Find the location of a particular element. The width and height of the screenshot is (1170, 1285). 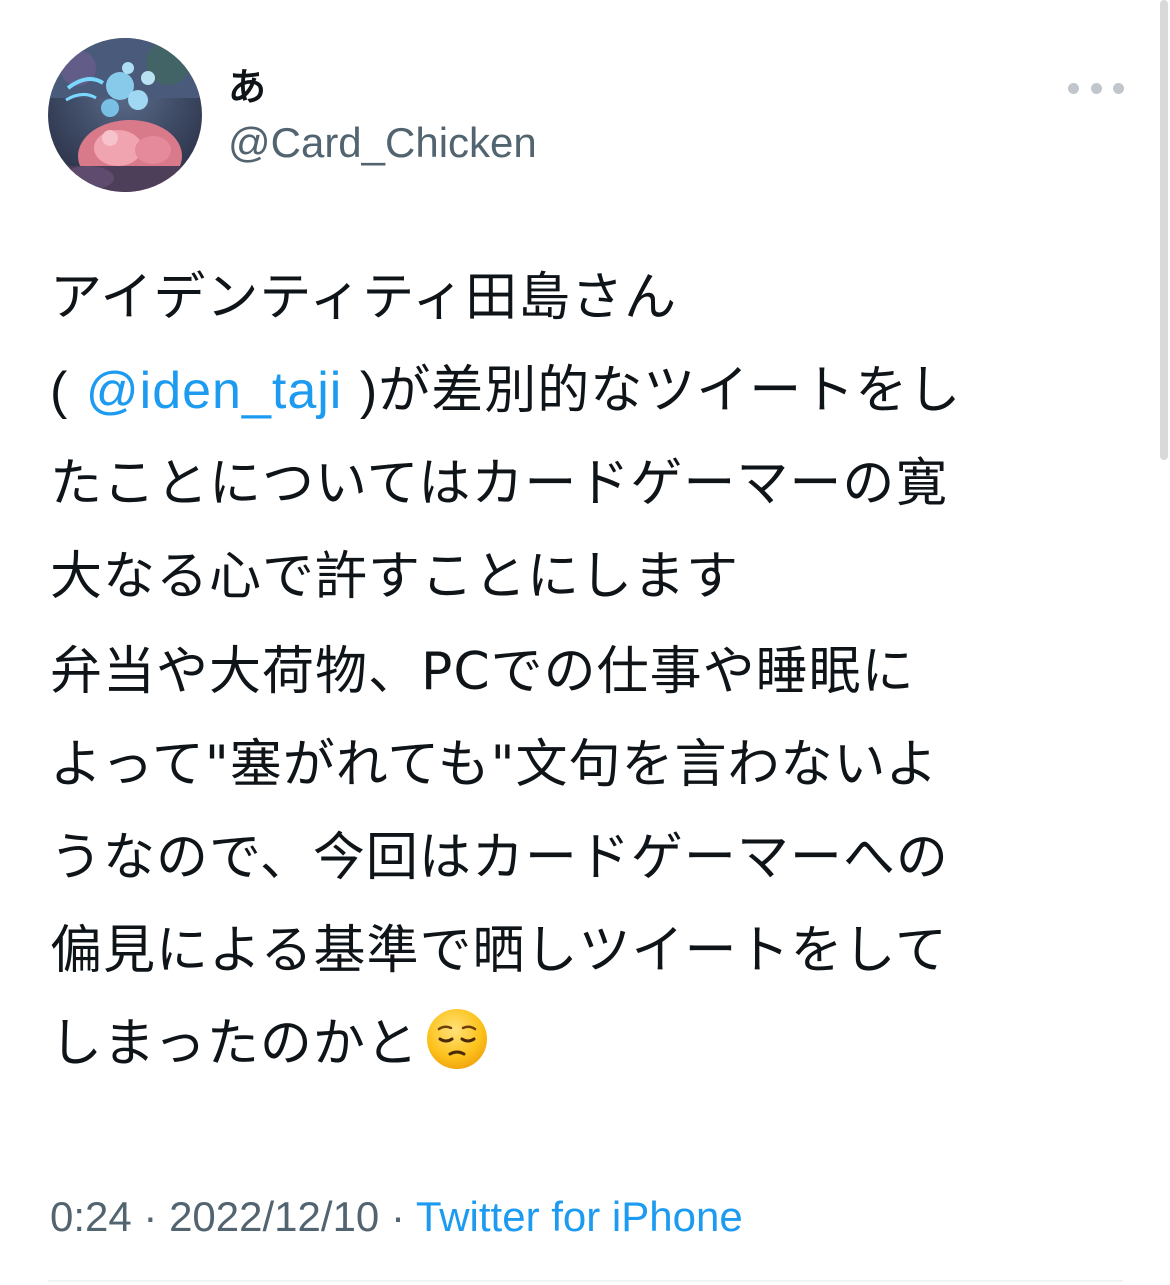

tweet-text-fragment: が差別的なツイートをし is located at coordinates (670, 391).